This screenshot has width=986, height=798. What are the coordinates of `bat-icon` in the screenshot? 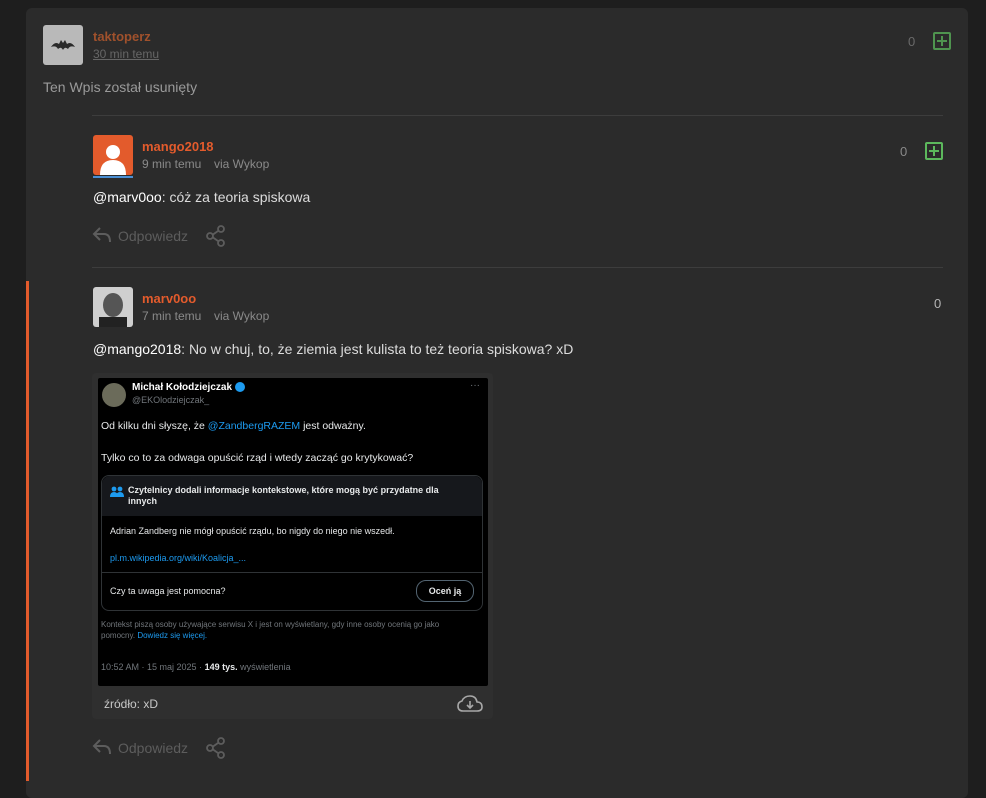 It's located at (63, 45).